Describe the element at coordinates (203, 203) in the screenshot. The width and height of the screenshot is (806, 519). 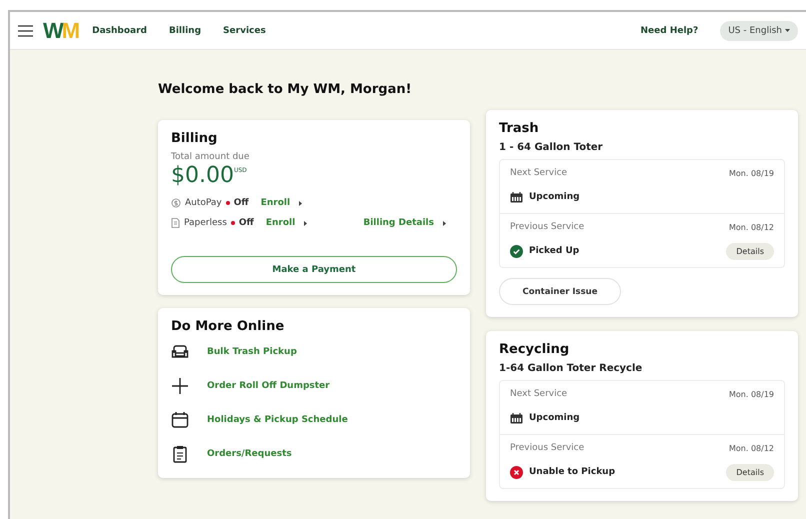
I see `setting-label: AutoPay` at that location.